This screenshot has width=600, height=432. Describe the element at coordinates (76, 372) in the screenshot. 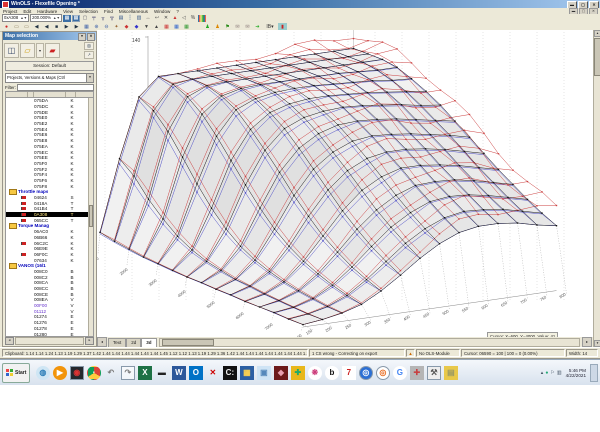

I see `taskbar-icon: ◉` at that location.